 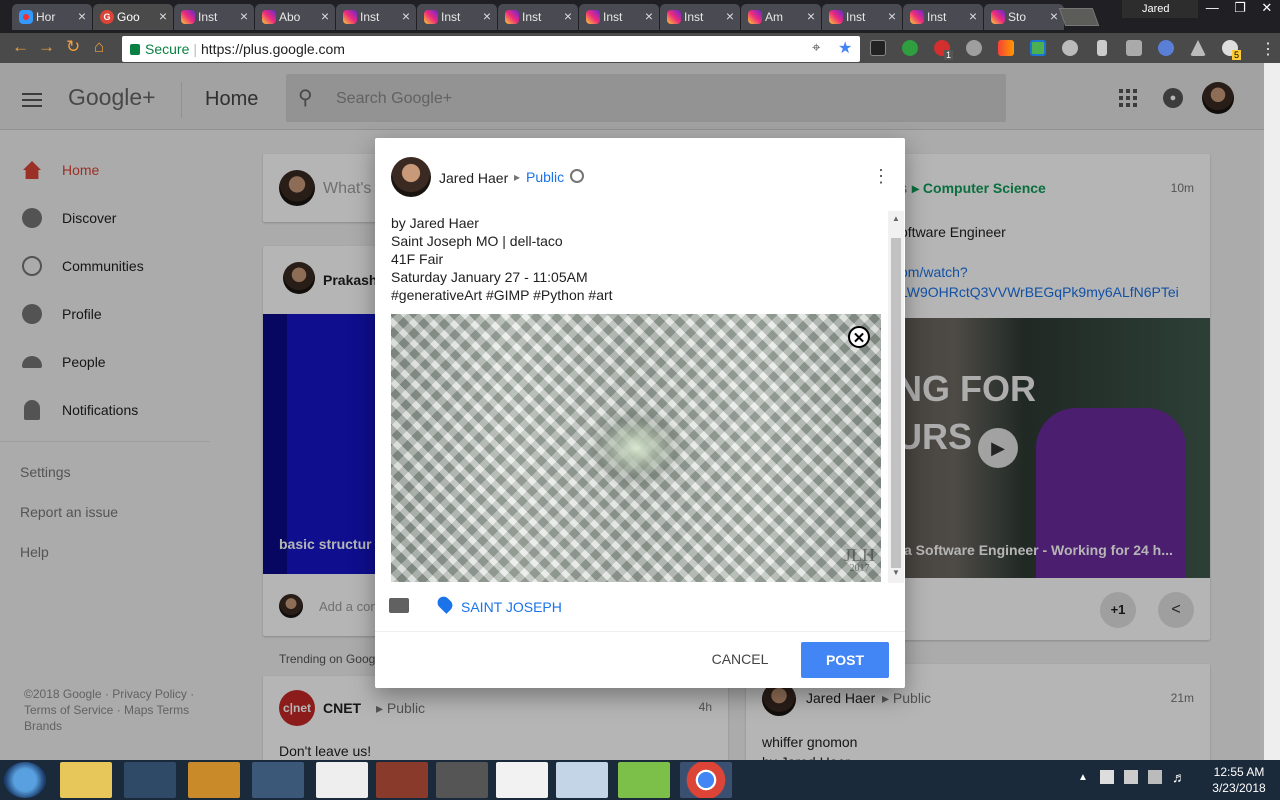 What do you see at coordinates (1024, 17) in the screenshot?
I see `tab: Sto ×` at bounding box center [1024, 17].